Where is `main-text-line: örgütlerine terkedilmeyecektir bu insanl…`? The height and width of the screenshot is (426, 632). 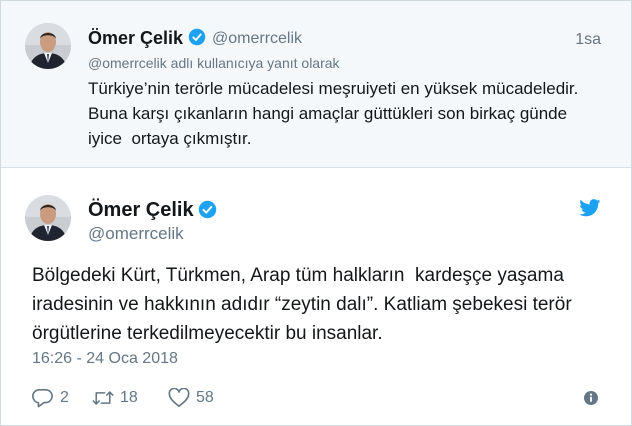 main-text-line: örgütlerine terkedilmeyecektir bu insanl… is located at coordinates (207, 333).